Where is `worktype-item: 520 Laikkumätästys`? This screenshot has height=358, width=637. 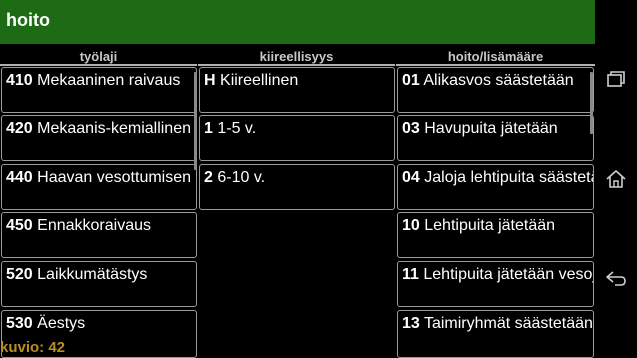
worktype-item: 520 Laikkumätästys is located at coordinates (99, 284).